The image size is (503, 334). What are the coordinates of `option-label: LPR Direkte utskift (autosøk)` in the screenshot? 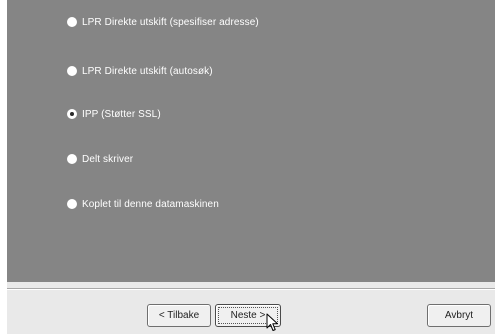 It's located at (147, 71).